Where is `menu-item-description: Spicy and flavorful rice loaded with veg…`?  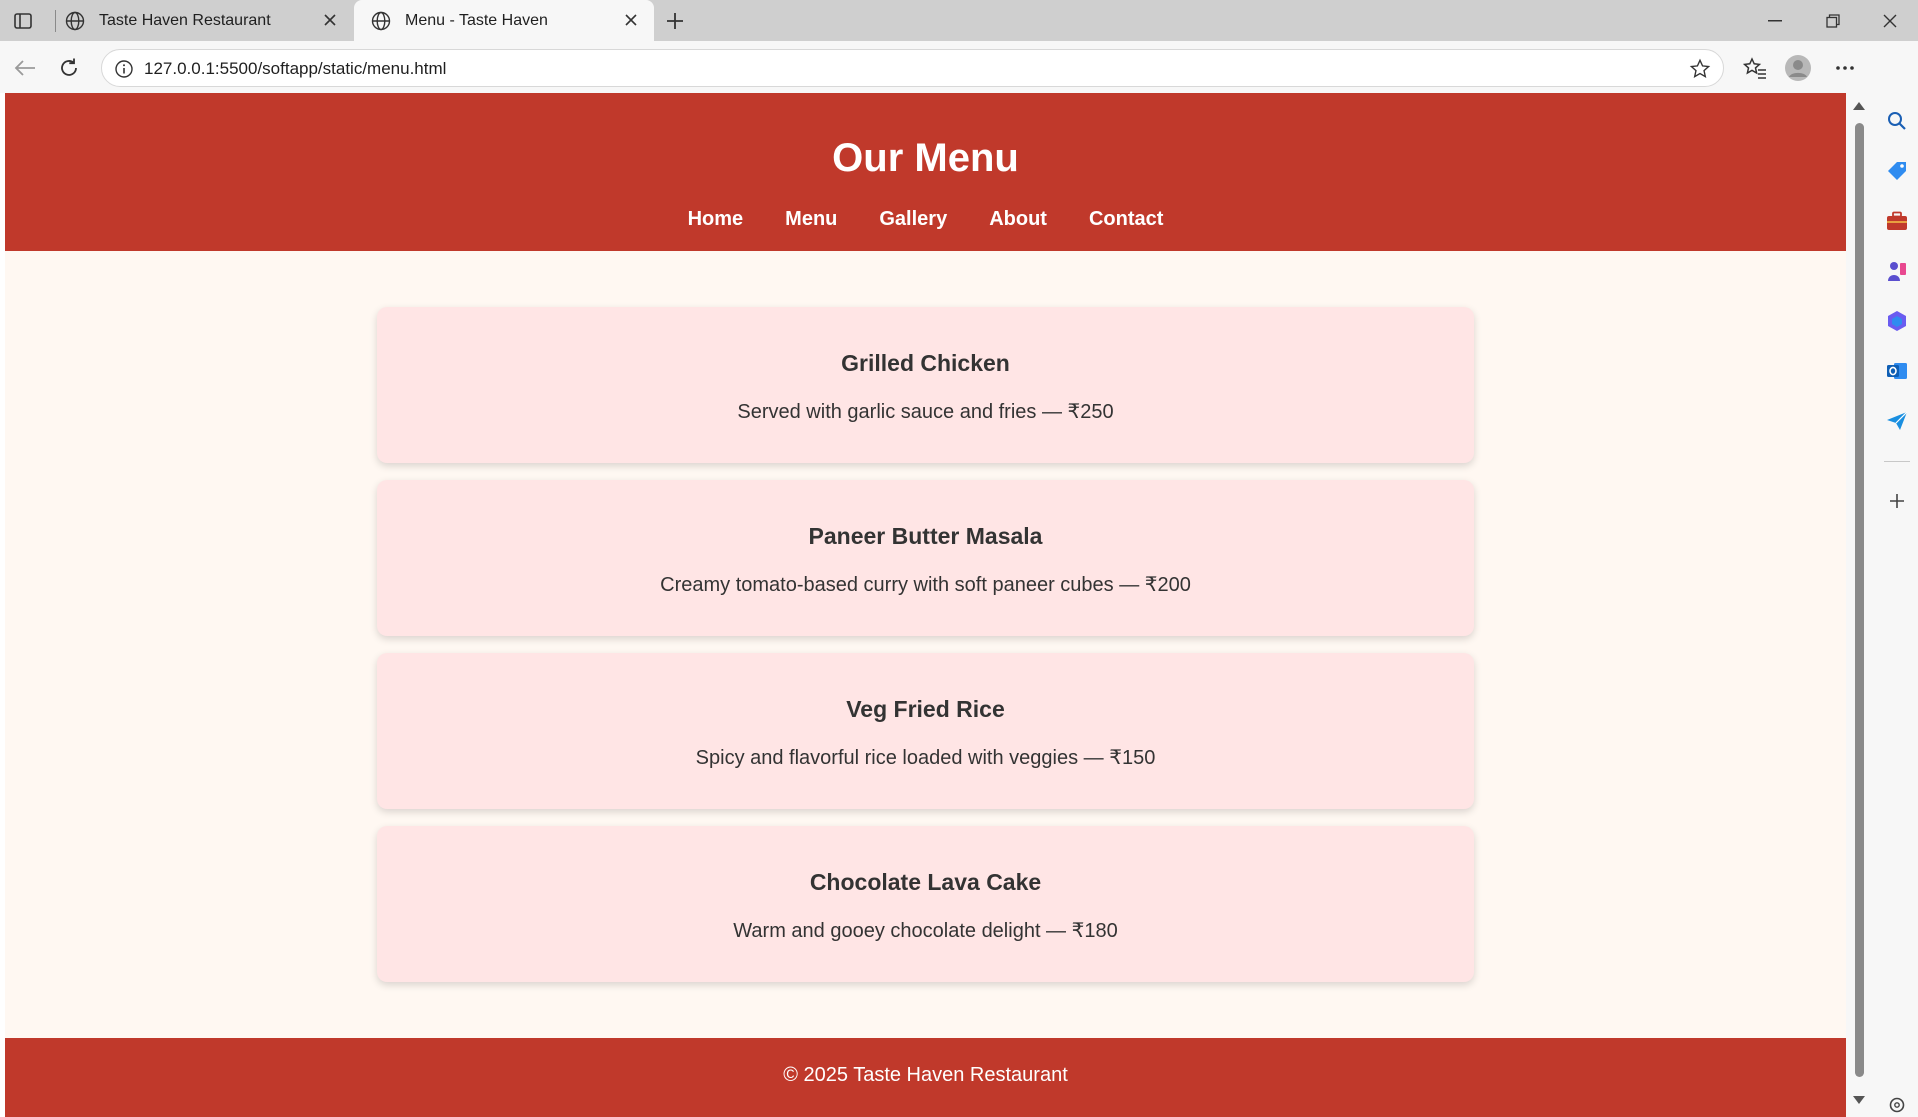
menu-item-description: Spicy and flavorful rice loaded with veg… is located at coordinates (925, 758).